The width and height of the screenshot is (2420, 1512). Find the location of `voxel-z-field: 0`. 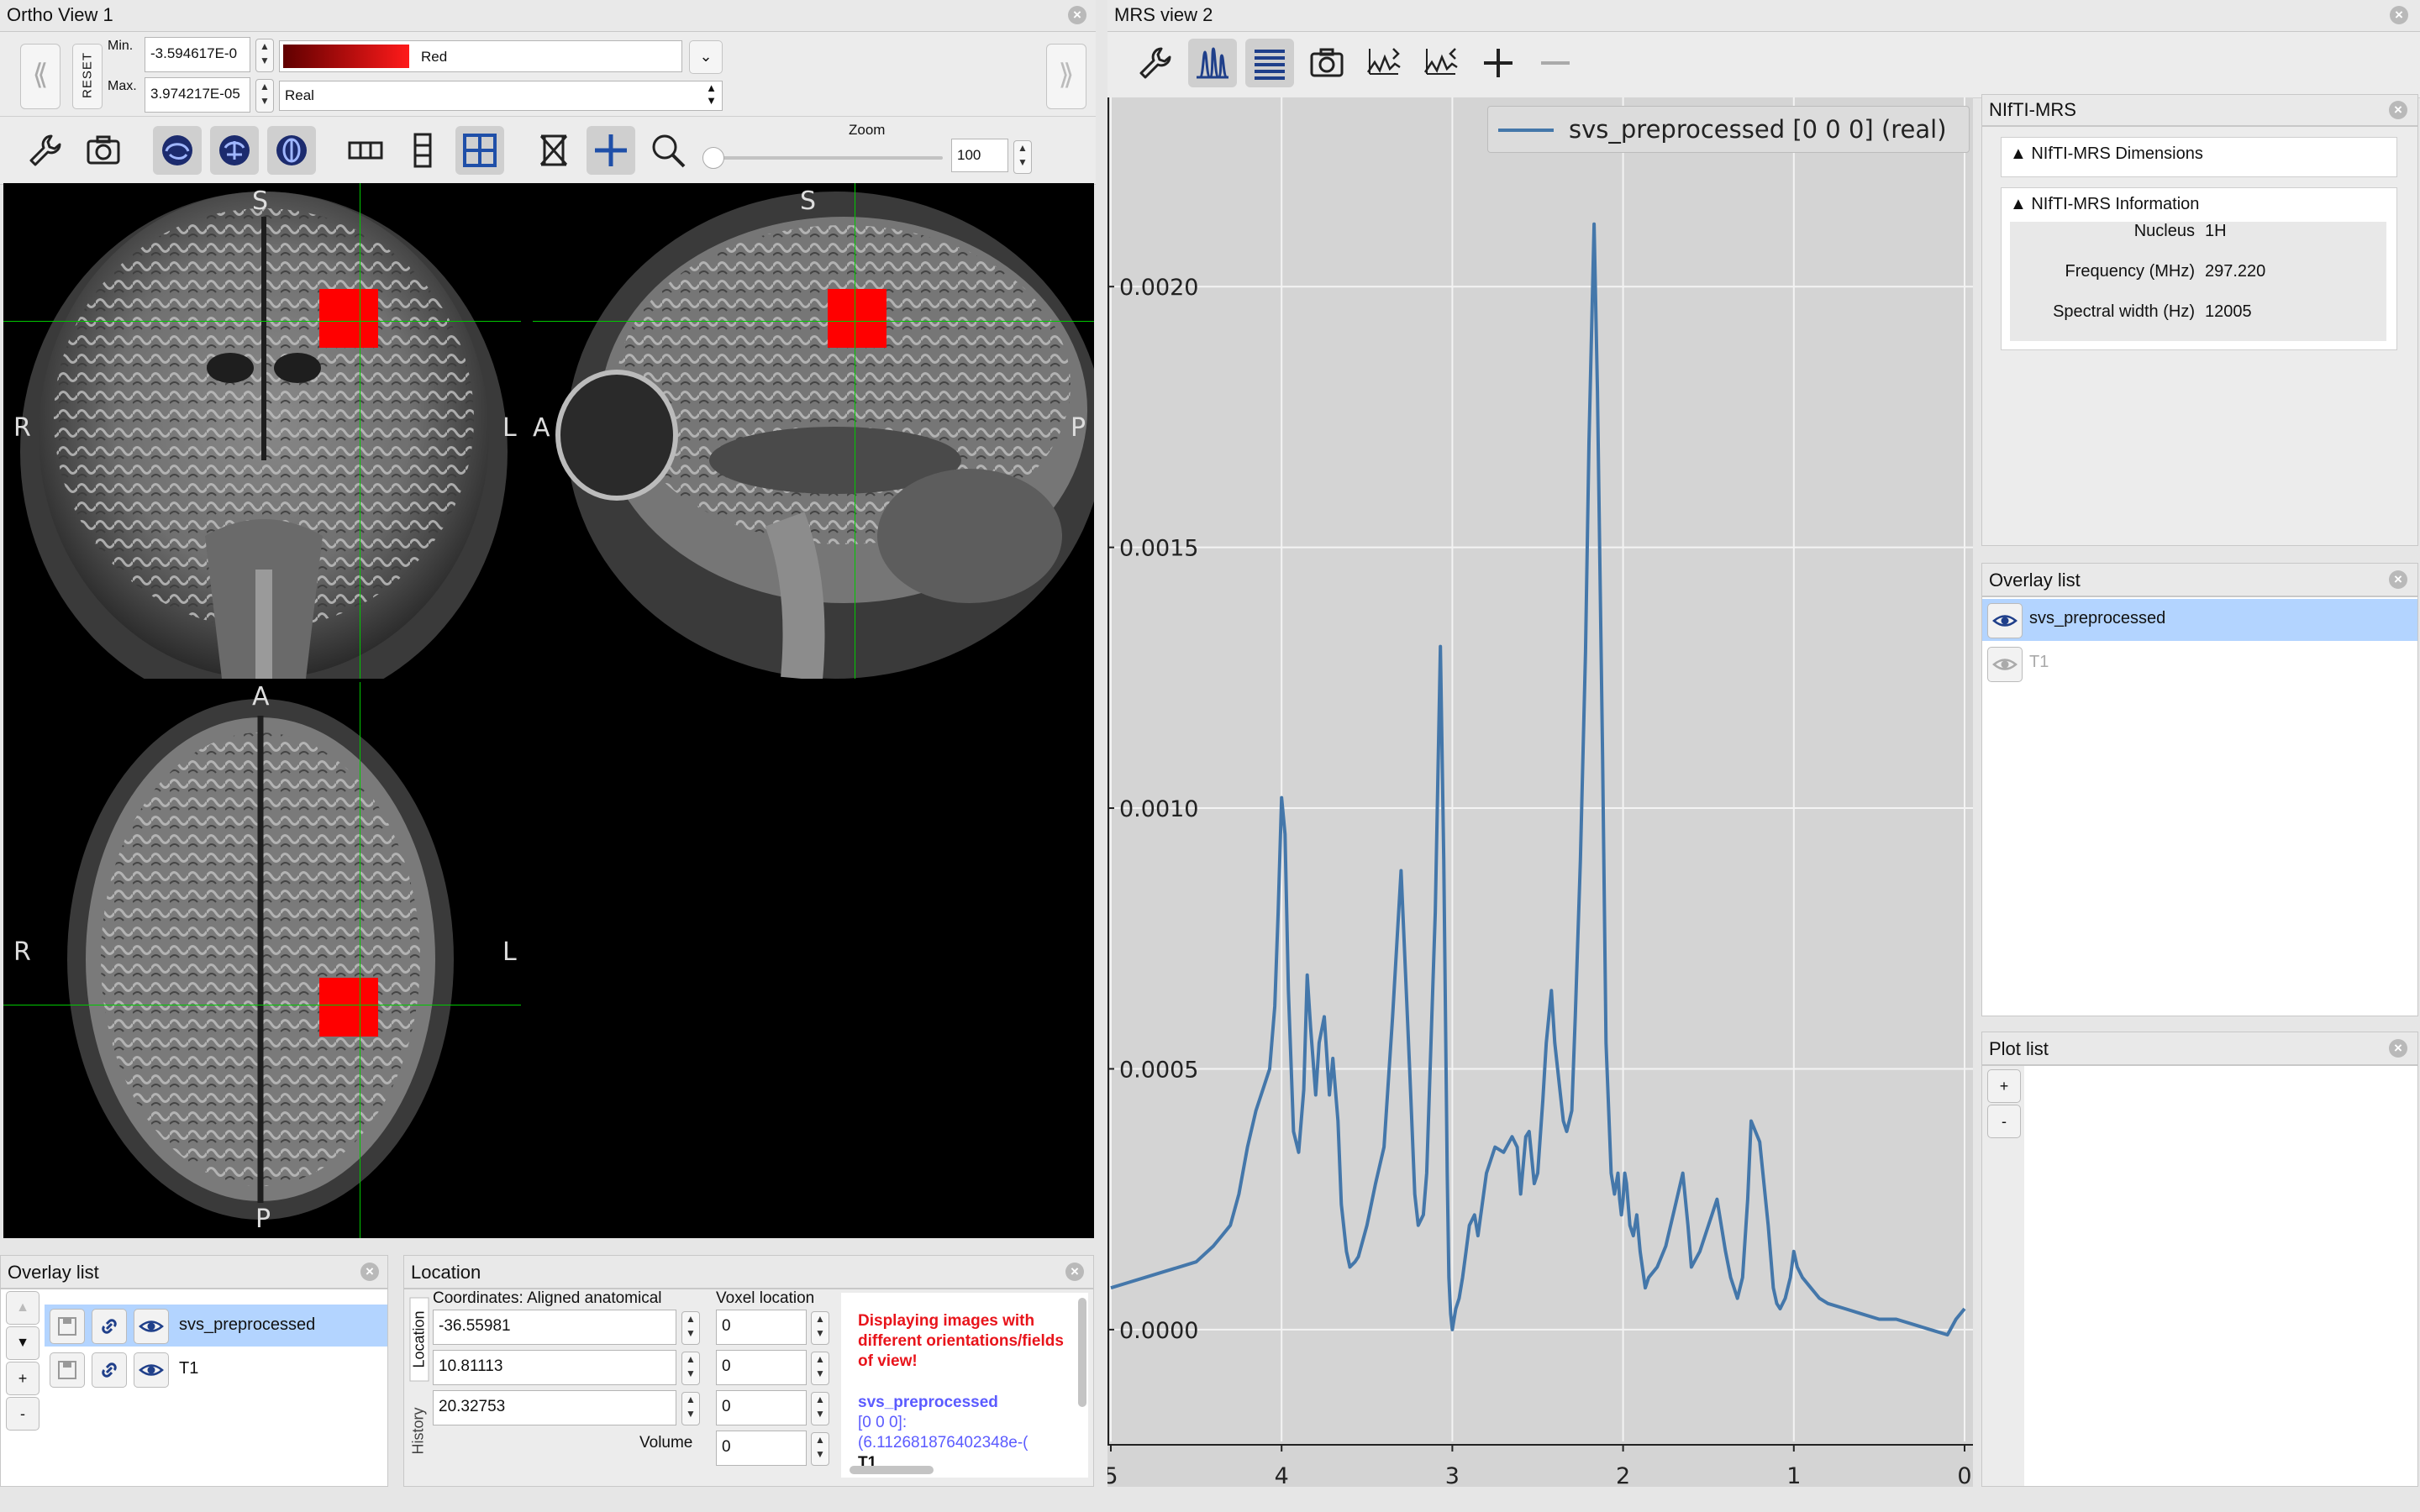

voxel-z-field: 0 is located at coordinates (762, 1407).